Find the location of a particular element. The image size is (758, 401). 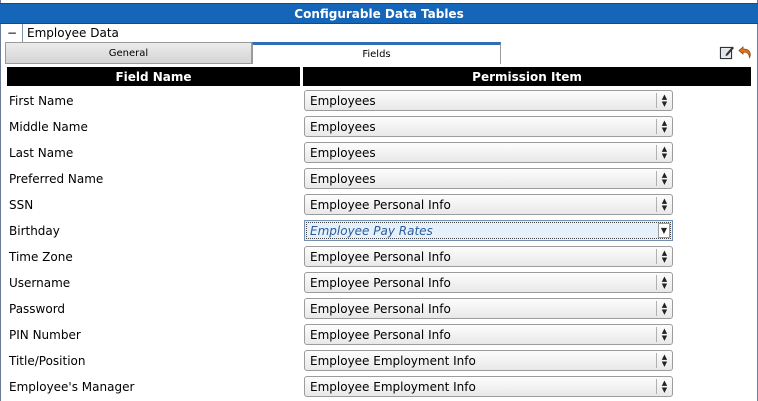

field-name-label: Password is located at coordinates (37, 309).